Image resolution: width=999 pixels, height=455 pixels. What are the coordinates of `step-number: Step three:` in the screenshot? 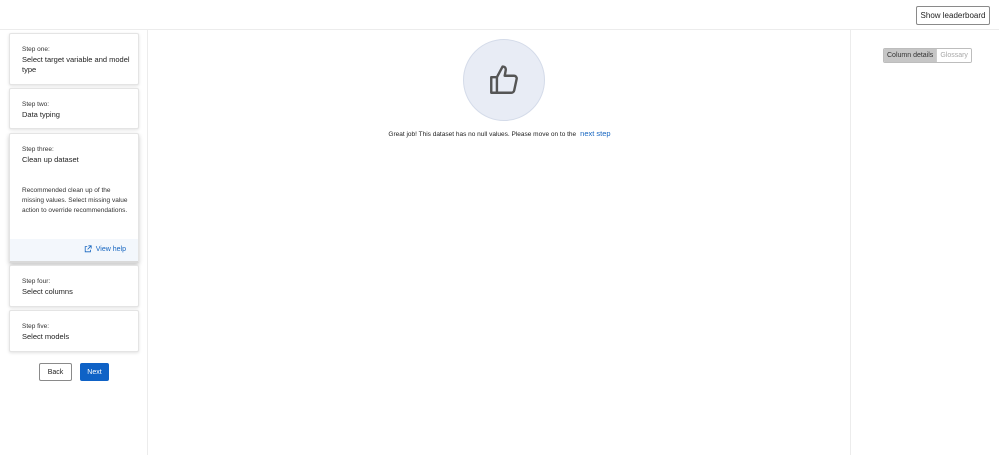 It's located at (38, 149).